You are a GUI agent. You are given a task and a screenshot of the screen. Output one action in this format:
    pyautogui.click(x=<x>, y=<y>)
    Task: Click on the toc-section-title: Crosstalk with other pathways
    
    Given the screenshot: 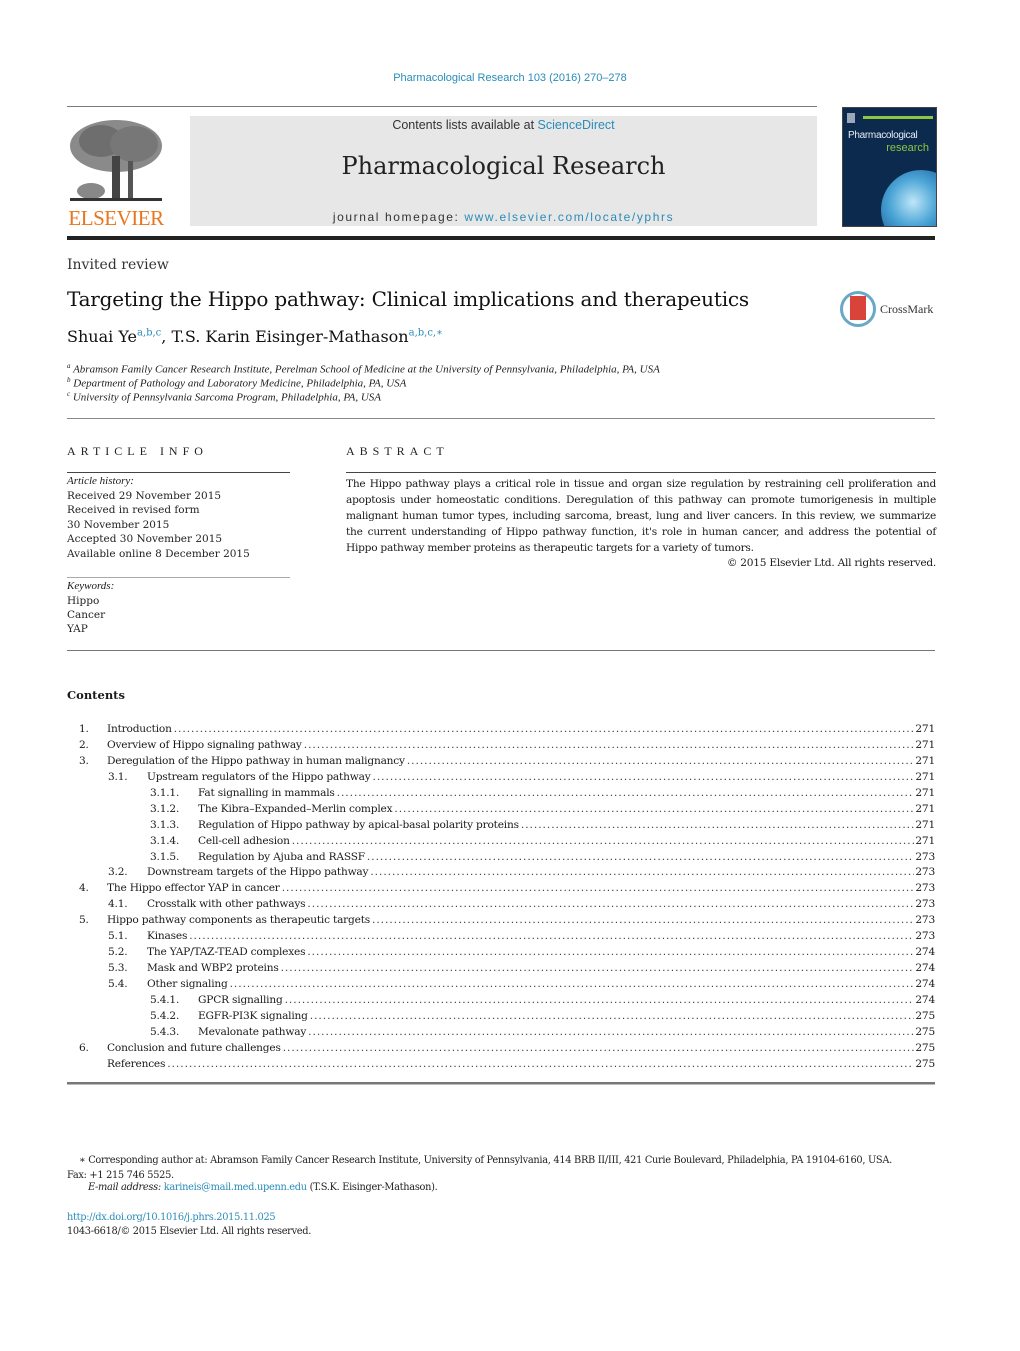 What is the action you would take?
    pyautogui.click(x=227, y=904)
    